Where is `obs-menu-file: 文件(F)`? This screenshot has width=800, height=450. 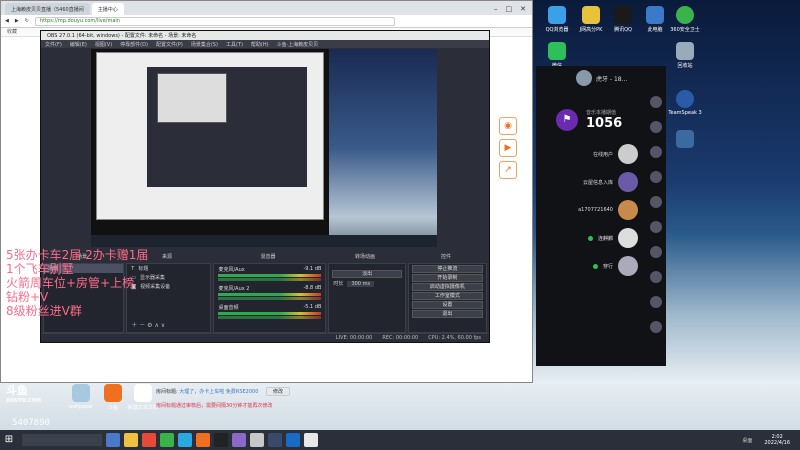
obs-menu-file: 文件(F) is located at coordinates (53, 44).